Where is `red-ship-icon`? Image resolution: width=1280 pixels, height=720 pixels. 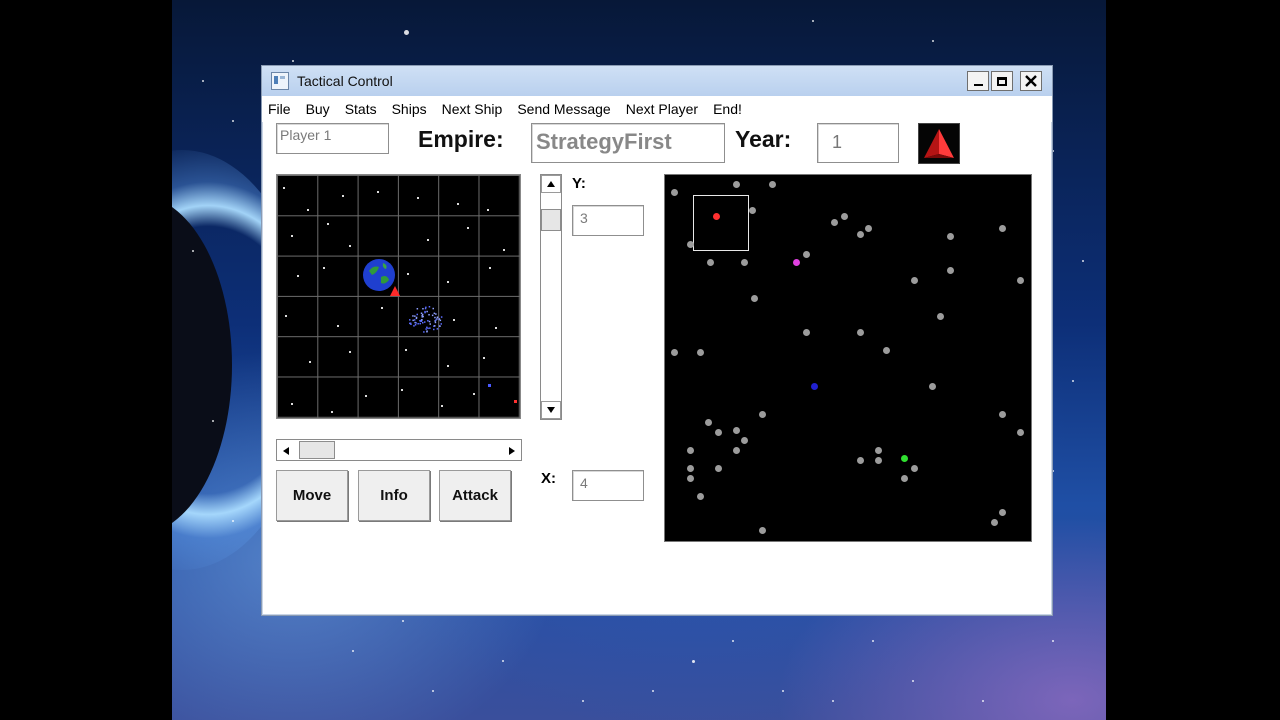
red-ship-icon is located at coordinates (395, 291).